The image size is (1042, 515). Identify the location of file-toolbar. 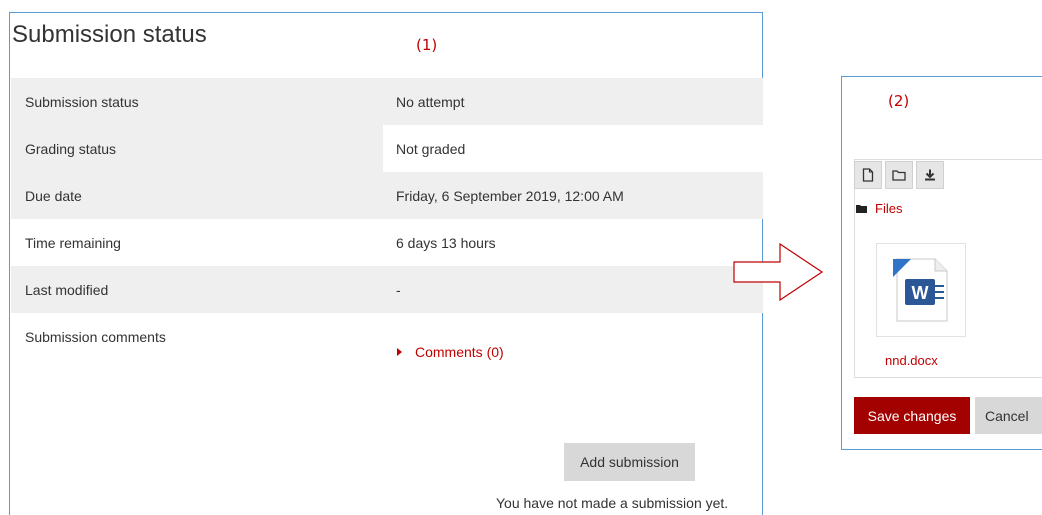
(900, 176).